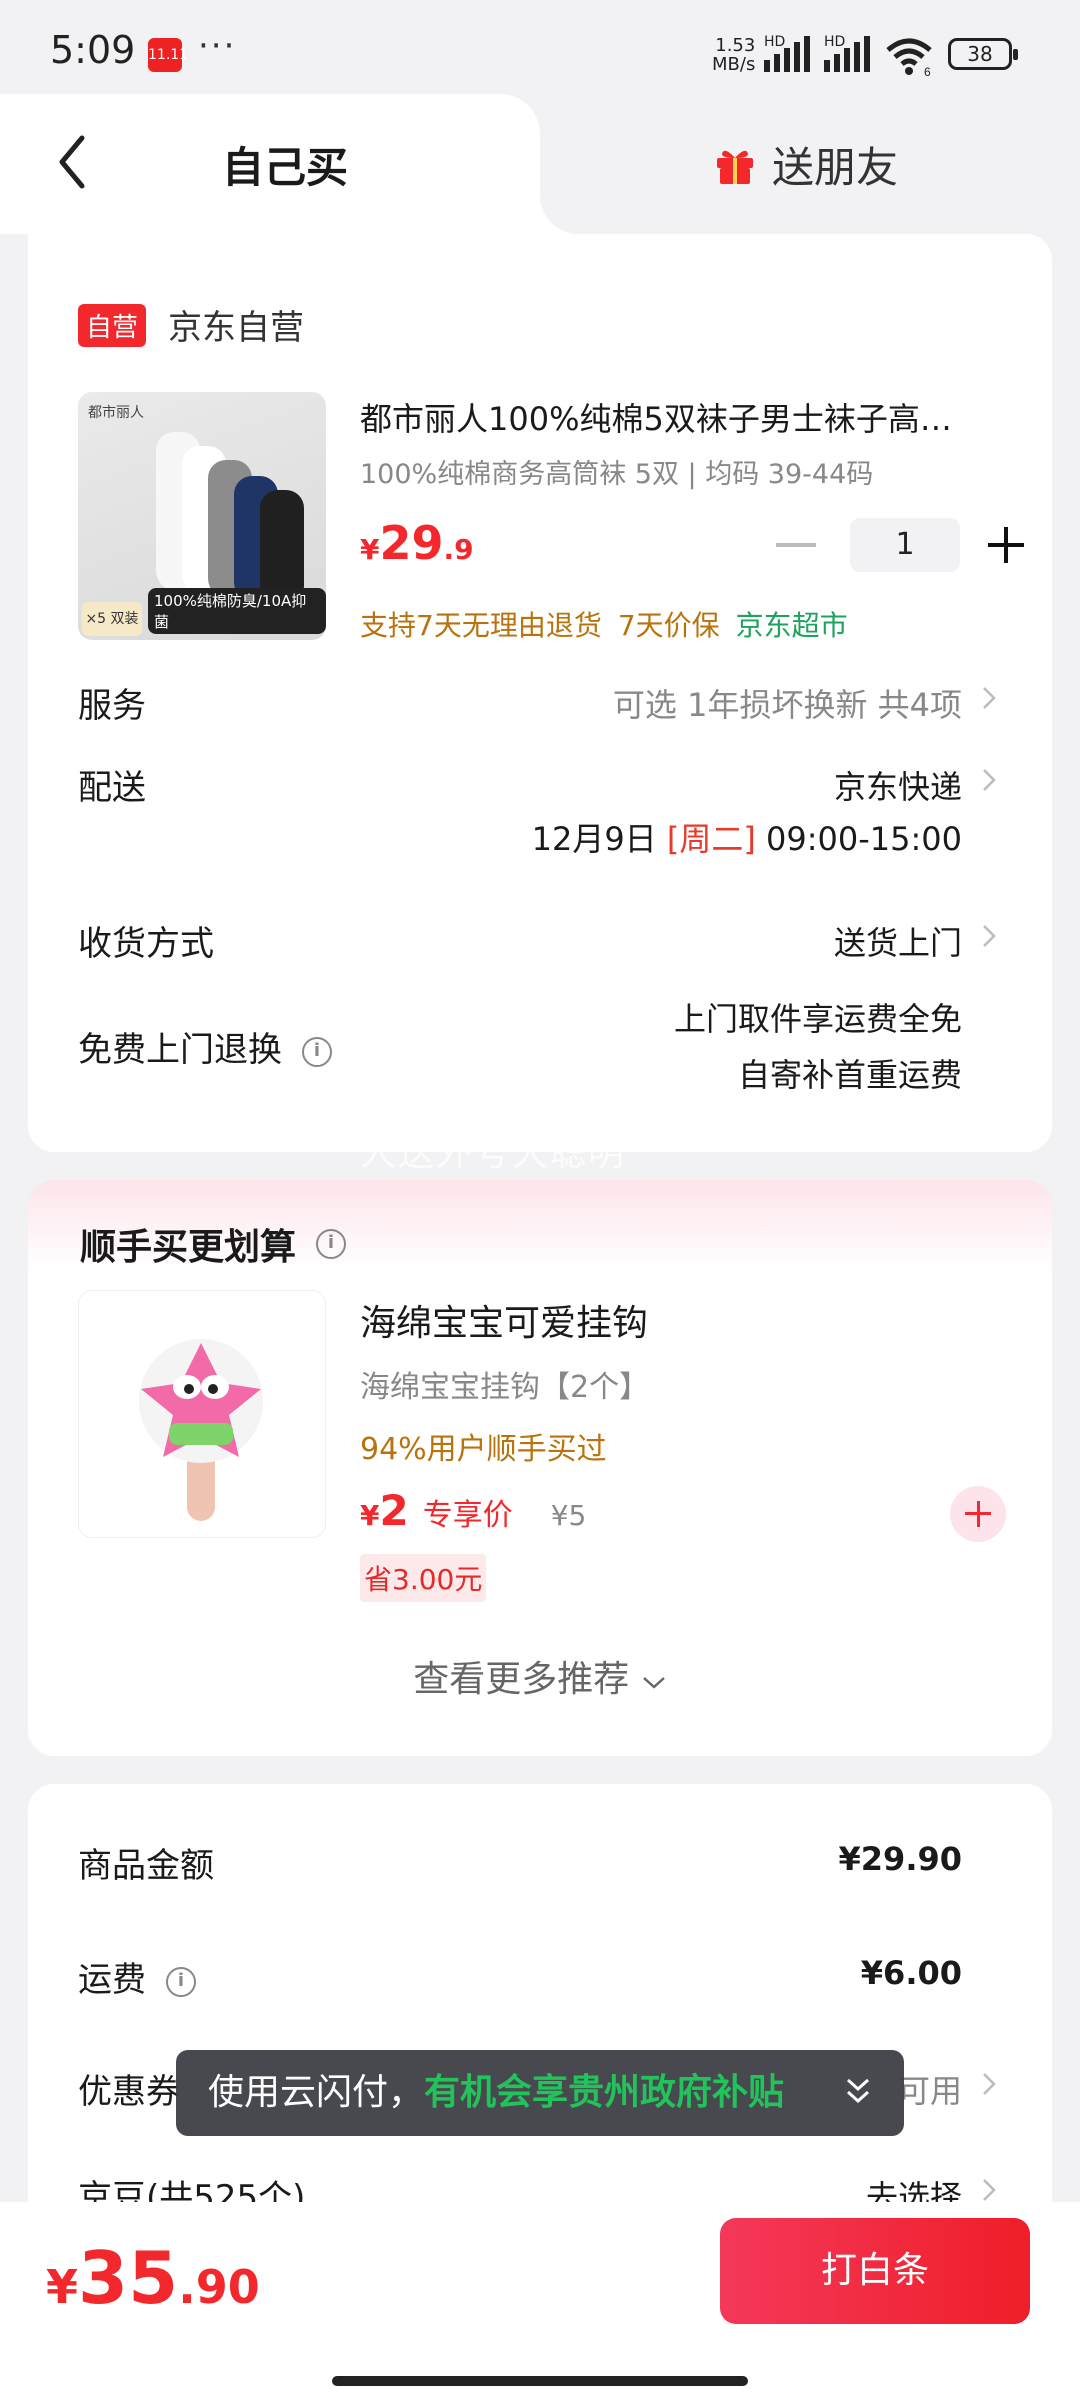 The image size is (1080, 2400). Describe the element at coordinates (989, 936) in the screenshot. I see `receive-chevron-icon` at that location.